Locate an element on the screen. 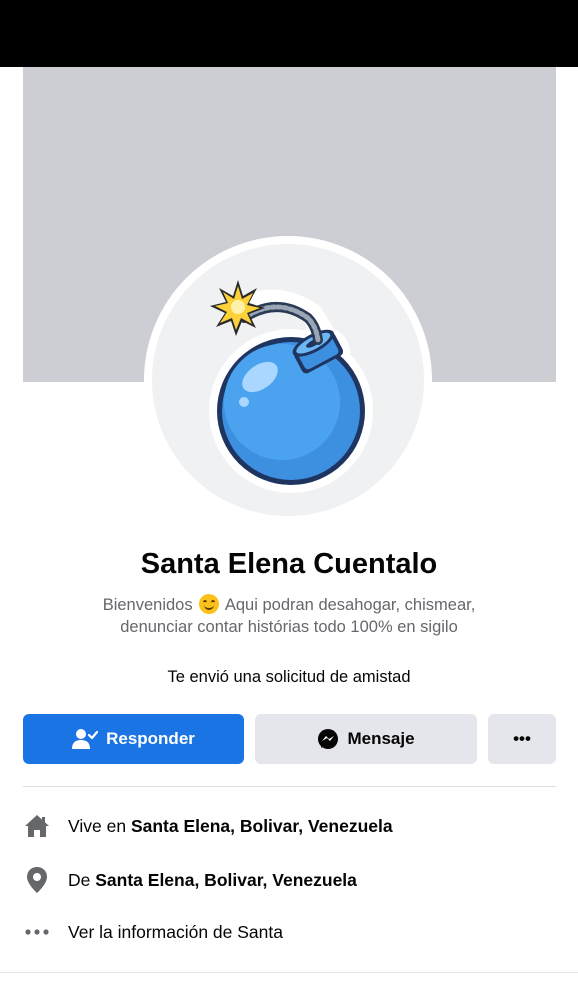 The height and width of the screenshot is (1000, 578). bio-text-start: Bienvenidos is located at coordinates (147, 605).